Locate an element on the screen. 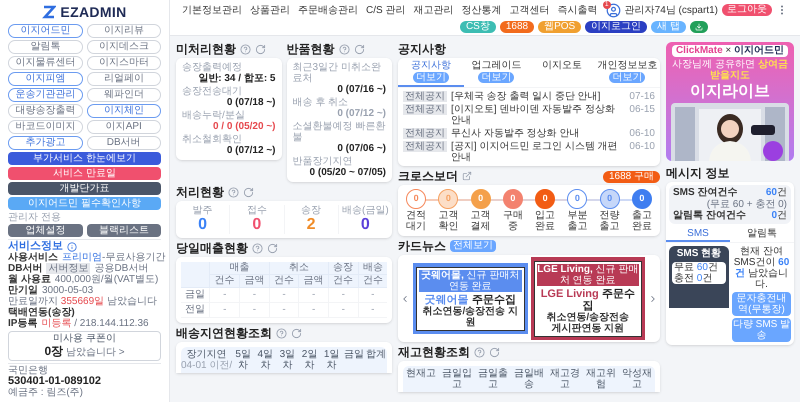 The image size is (800, 402). sidebar-button: 이지어드민 필수확인사항 is located at coordinates (84, 203).